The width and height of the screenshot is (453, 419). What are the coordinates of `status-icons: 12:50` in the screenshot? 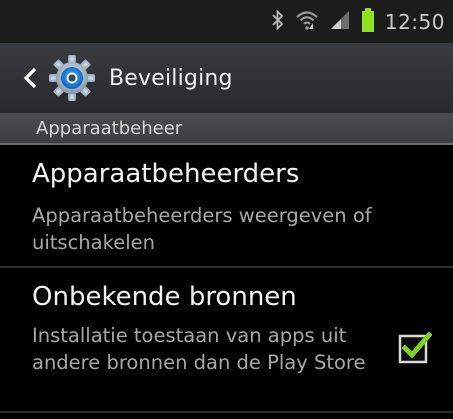 It's located at (358, 22).